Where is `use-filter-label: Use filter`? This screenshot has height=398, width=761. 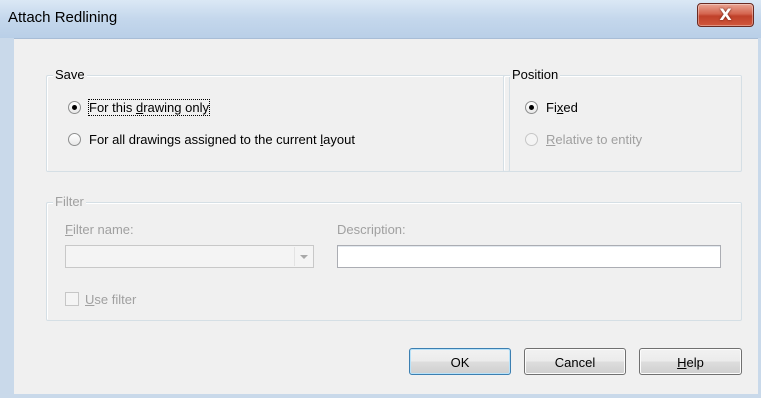 use-filter-label: Use filter is located at coordinates (110, 299).